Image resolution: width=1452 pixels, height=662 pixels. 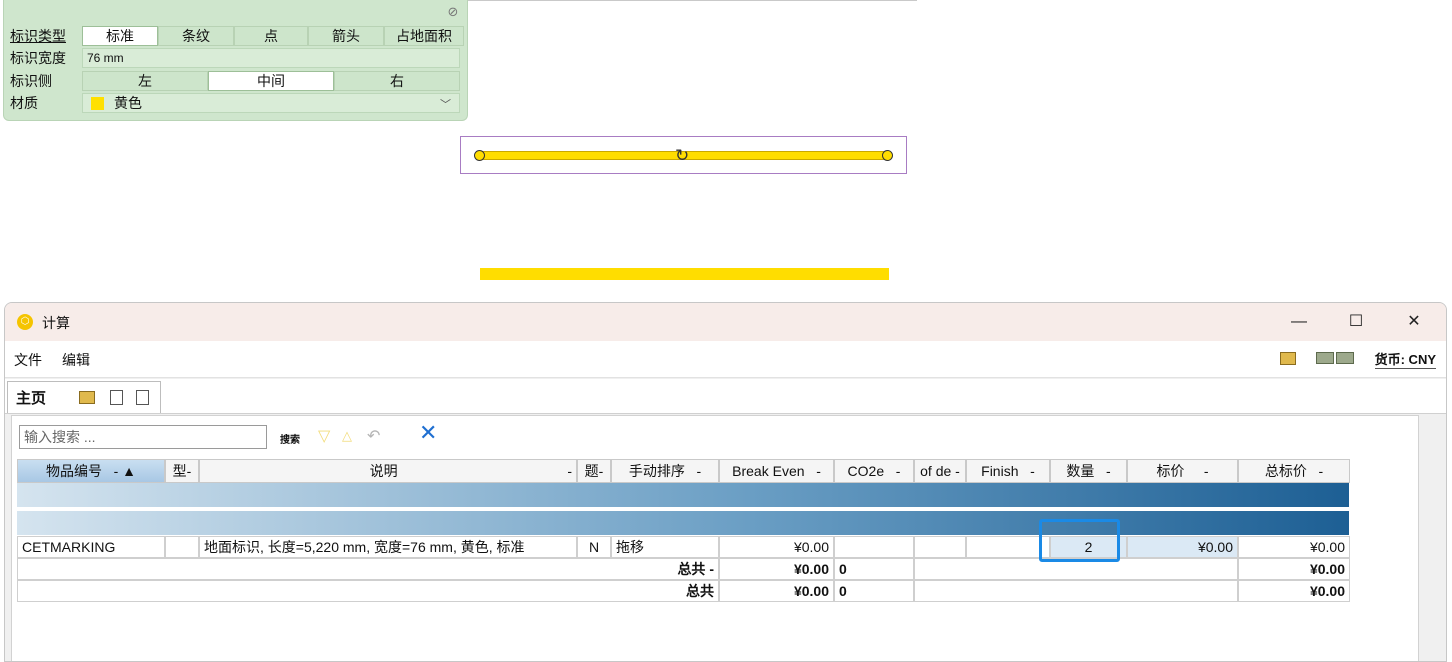 What do you see at coordinates (346, 36) in the screenshot?
I see `option-arrow: 箭头` at bounding box center [346, 36].